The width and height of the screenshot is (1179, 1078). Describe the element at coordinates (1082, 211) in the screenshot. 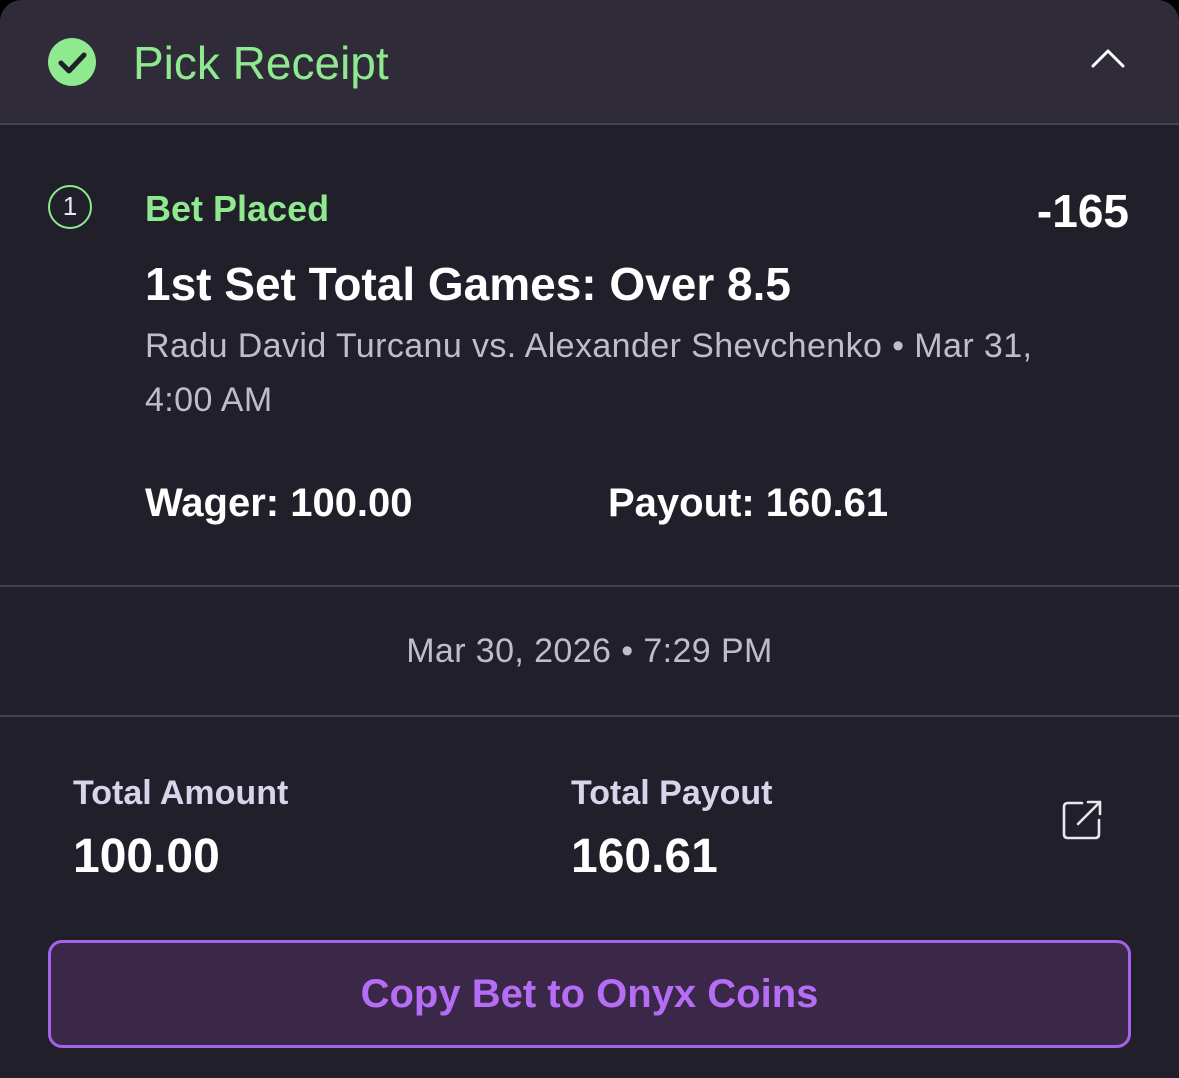

I see `bet-odds: -165` at that location.